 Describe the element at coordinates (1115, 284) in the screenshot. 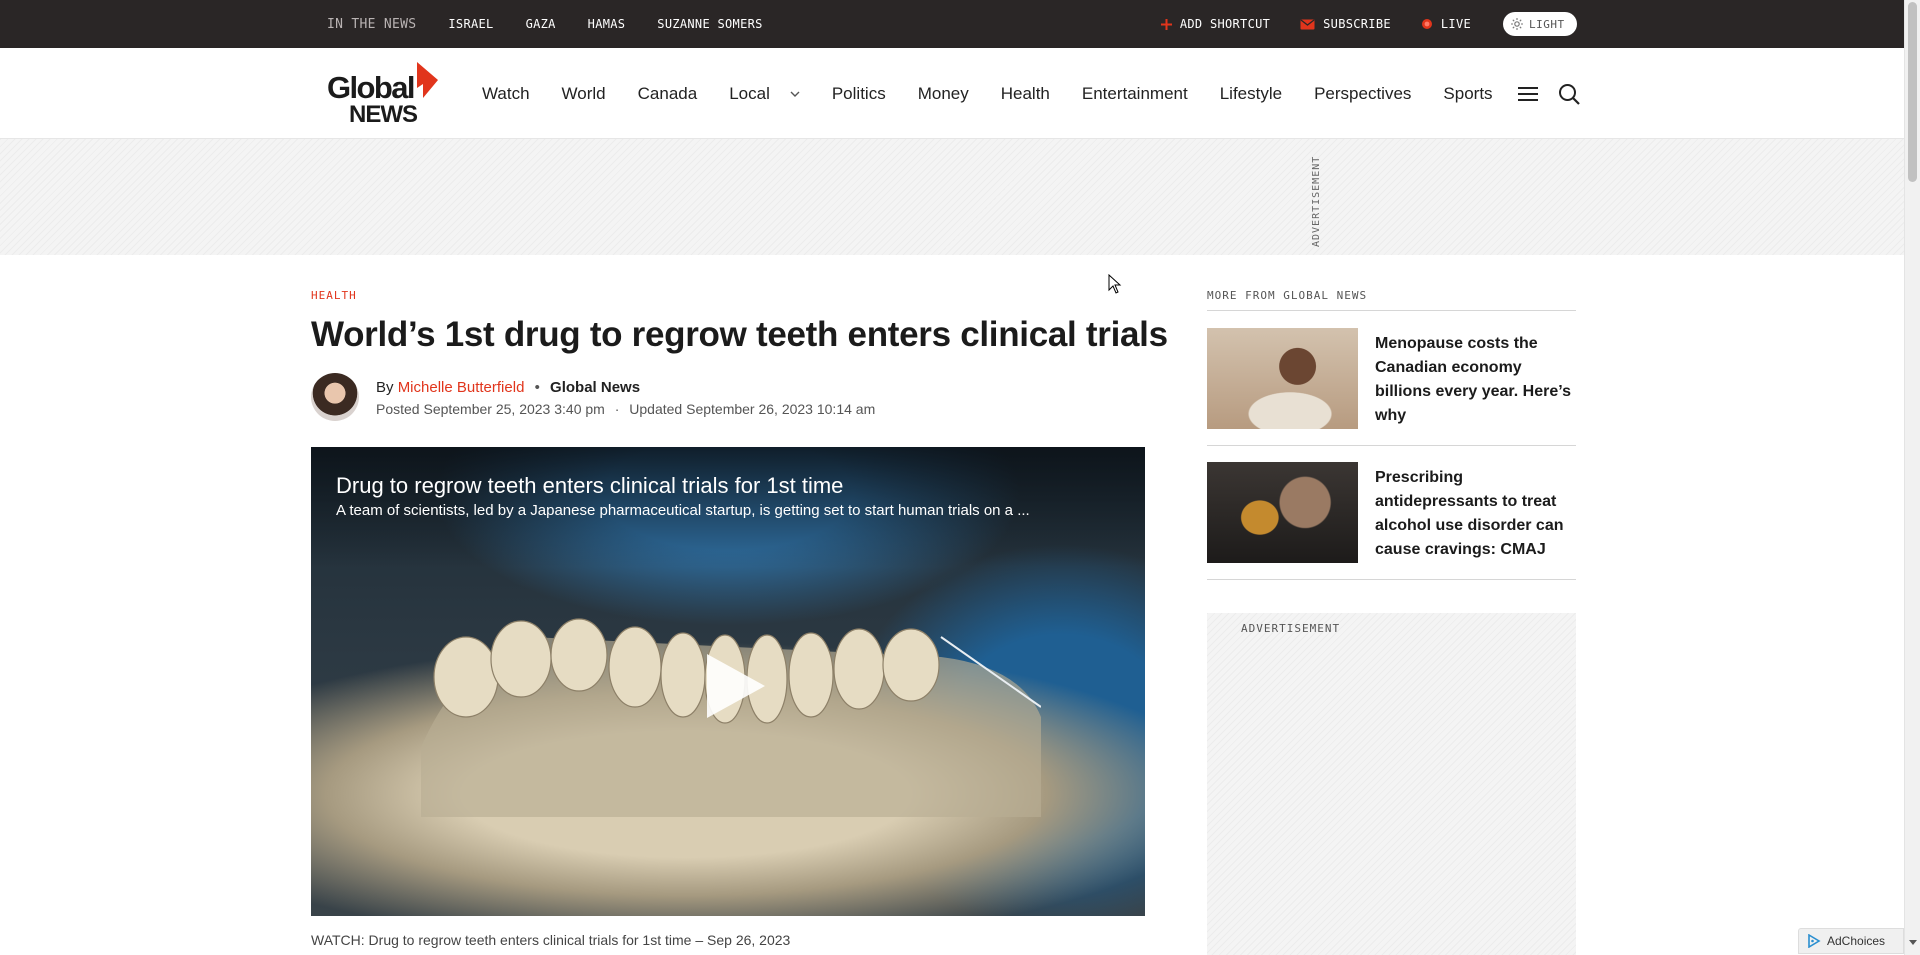

I see `mouse-cursor-icon` at that location.